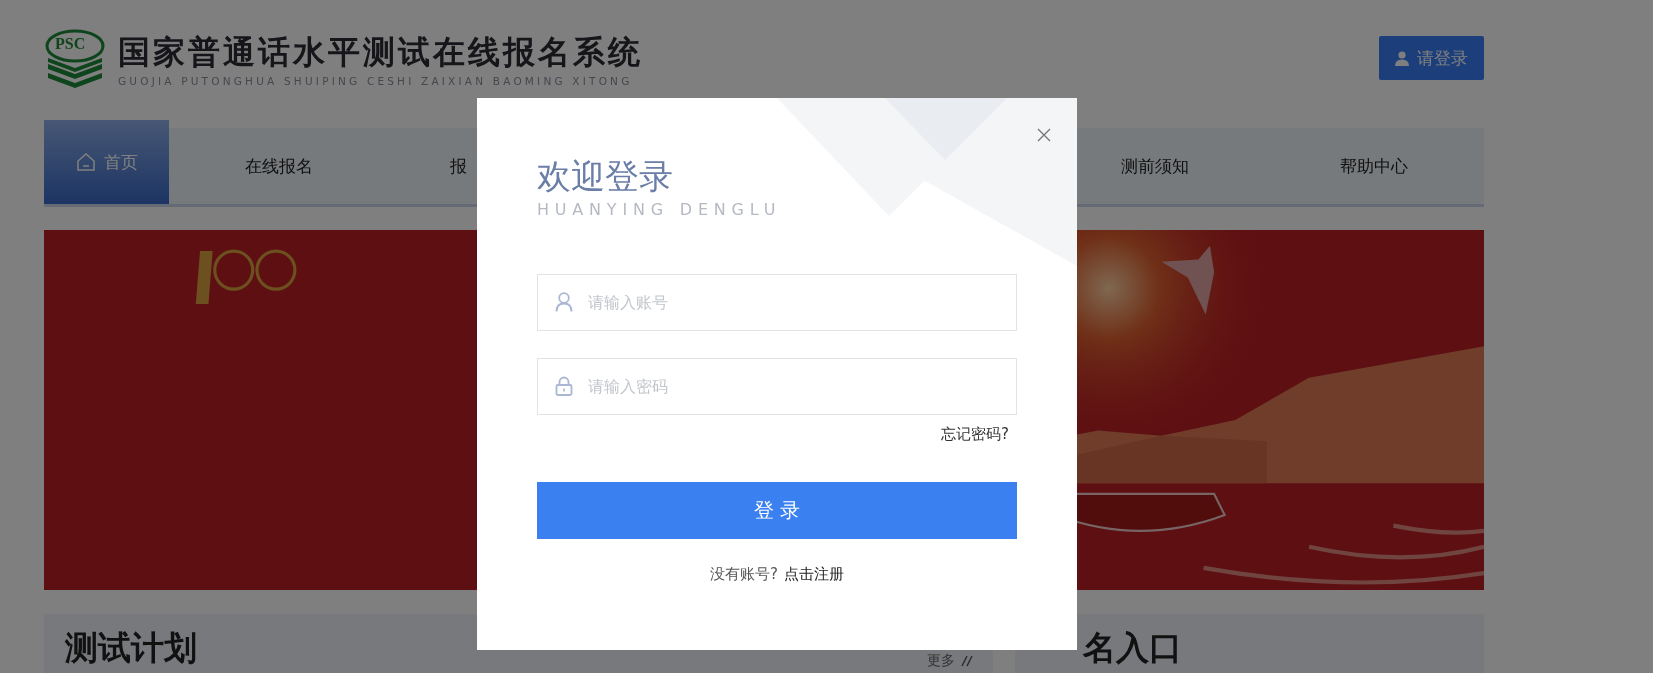 The image size is (1653, 673). What do you see at coordinates (605, 176) in the screenshot?
I see `dialog-title: 欢迎登录` at bounding box center [605, 176].